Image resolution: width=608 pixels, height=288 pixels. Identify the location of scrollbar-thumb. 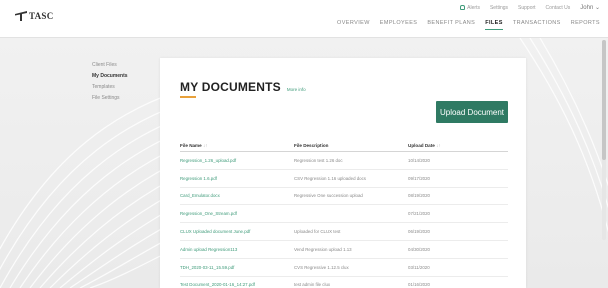
(604, 100).